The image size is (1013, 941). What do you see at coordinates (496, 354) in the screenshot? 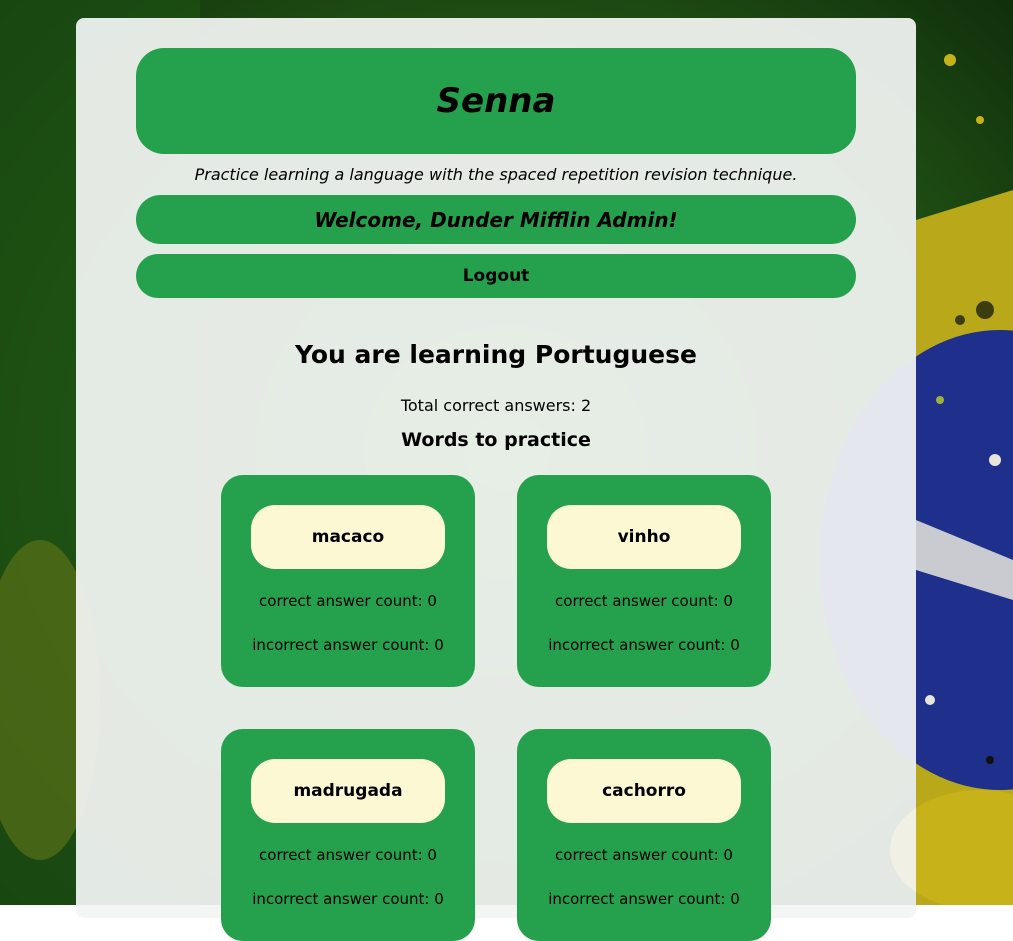
I see `learning-language-heading: You are learning Portuguese` at bounding box center [496, 354].